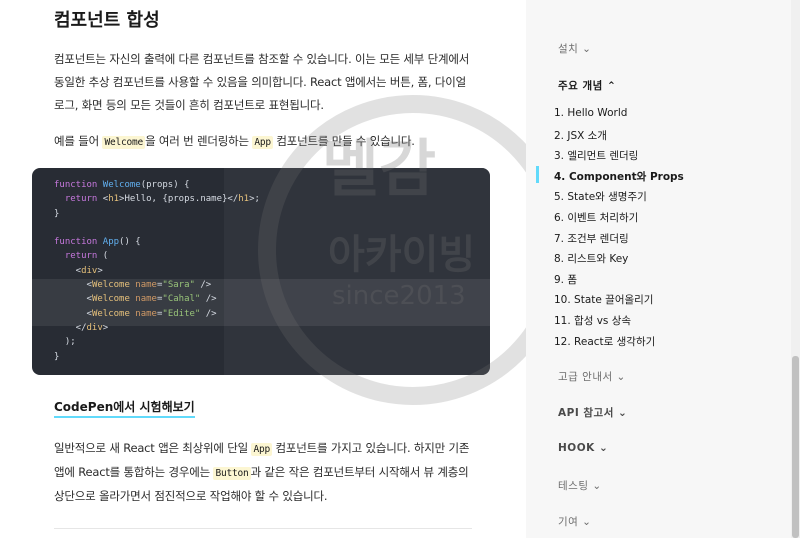  What do you see at coordinates (580, 86) in the screenshot?
I see `label: 주요 개념` at bounding box center [580, 86].